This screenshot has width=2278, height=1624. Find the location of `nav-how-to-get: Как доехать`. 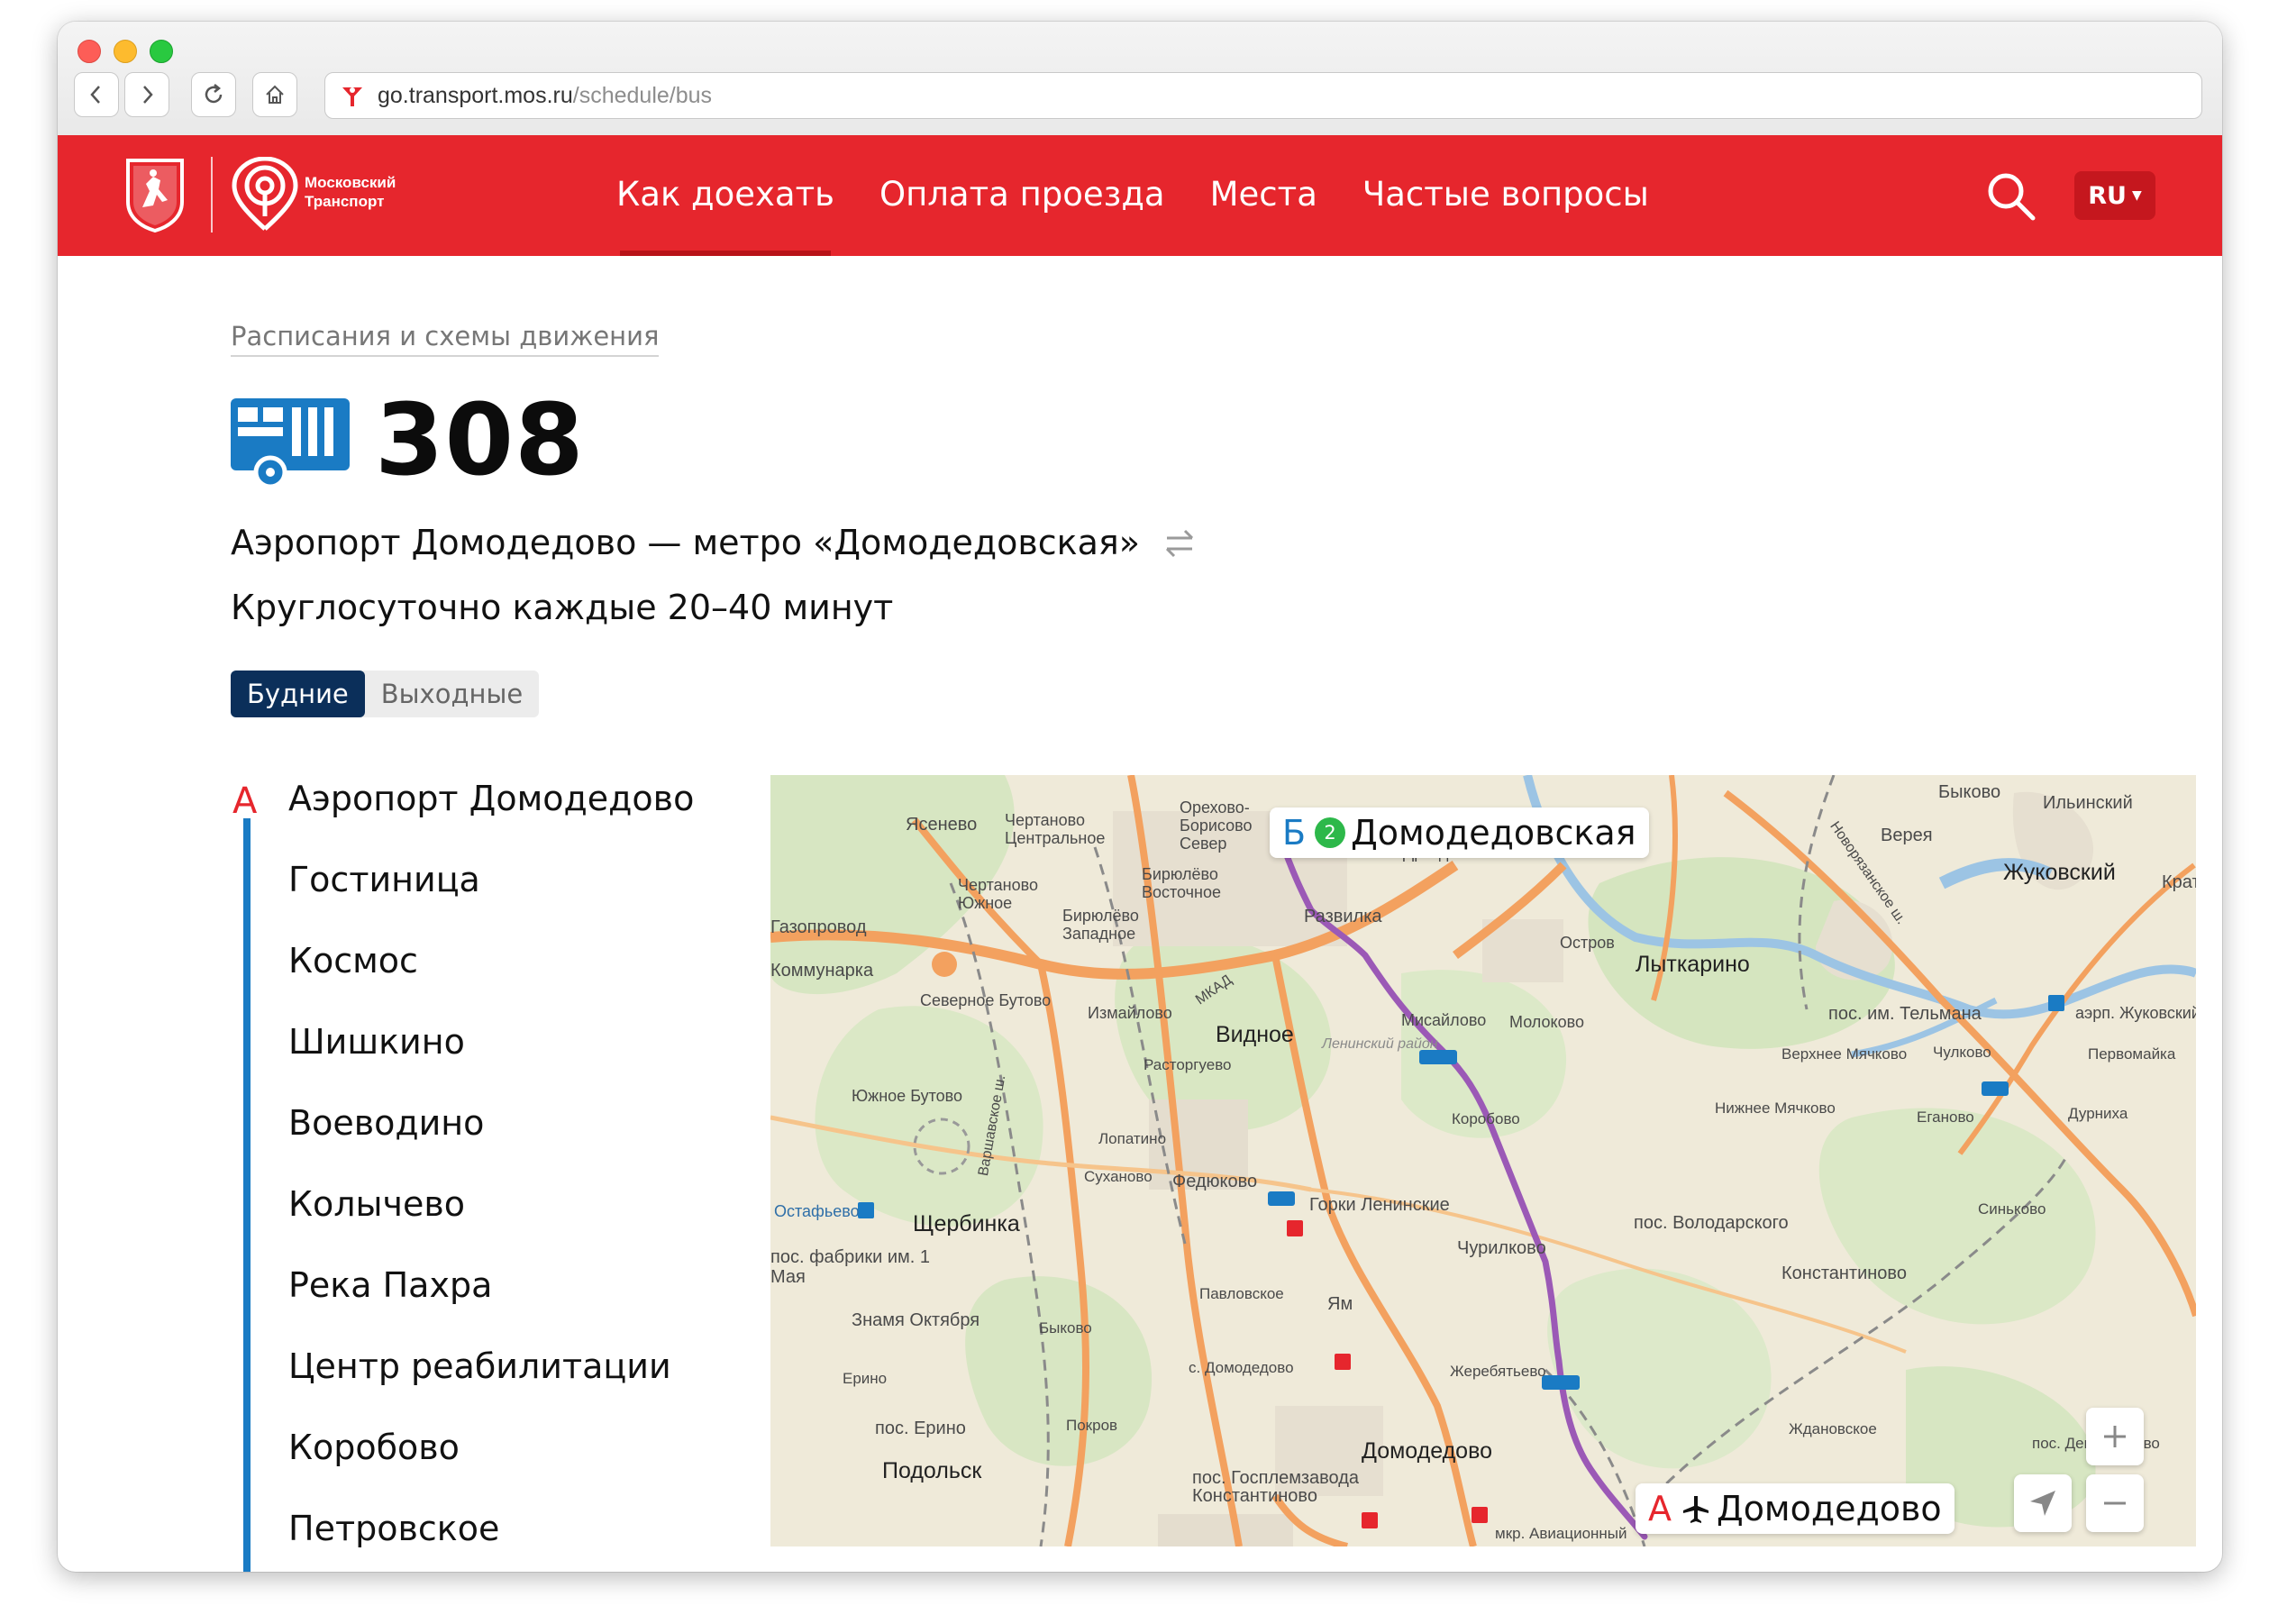

nav-how-to-get: Как доехать is located at coordinates (725, 195).